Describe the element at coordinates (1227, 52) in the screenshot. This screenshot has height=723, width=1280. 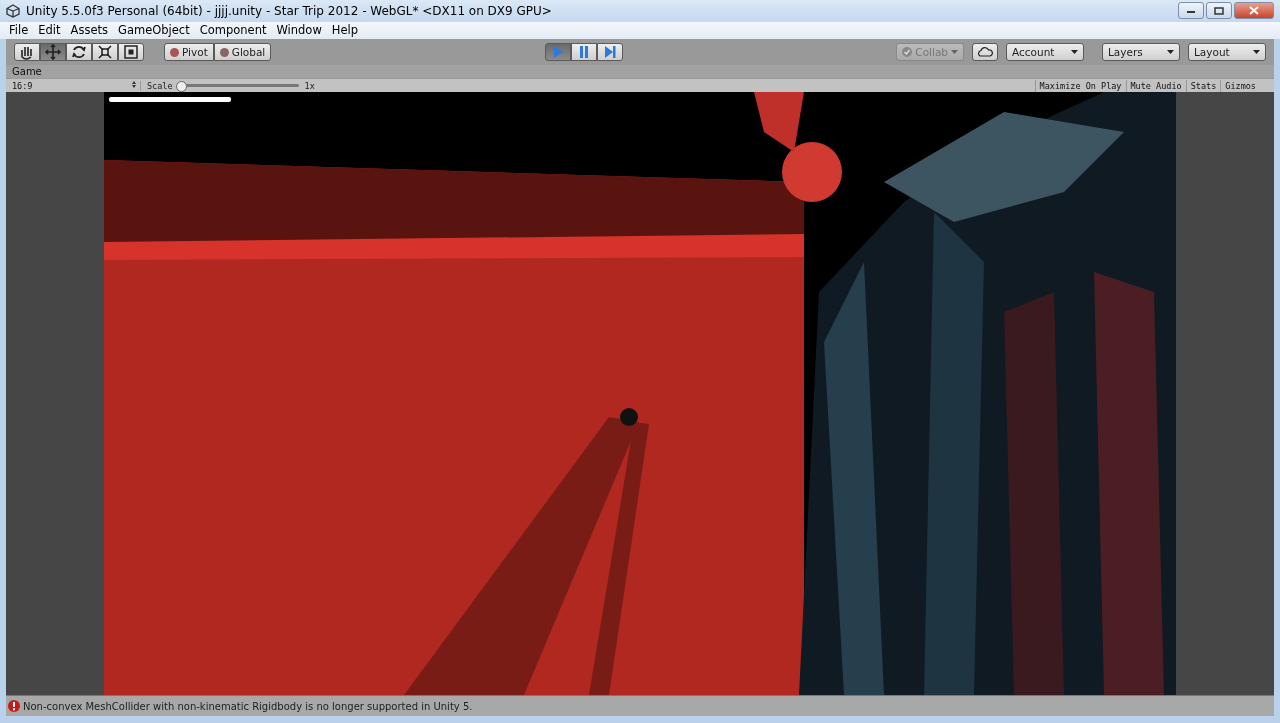
I see `layout-dropdown: Layout` at that location.